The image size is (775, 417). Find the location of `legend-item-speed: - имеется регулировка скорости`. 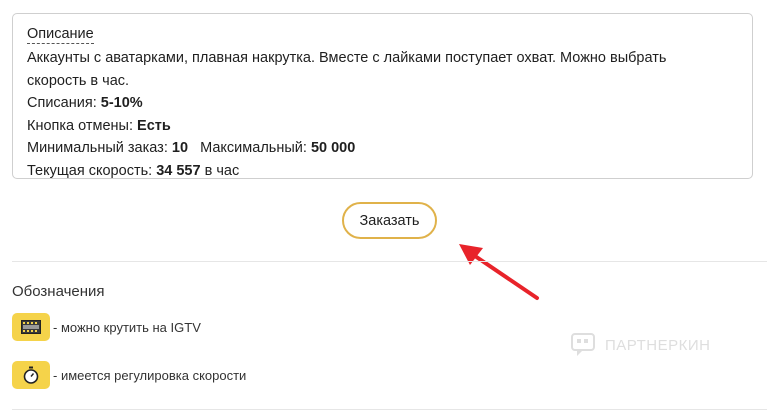

legend-item-speed: - имеется регулировка скорости is located at coordinates (129, 375).